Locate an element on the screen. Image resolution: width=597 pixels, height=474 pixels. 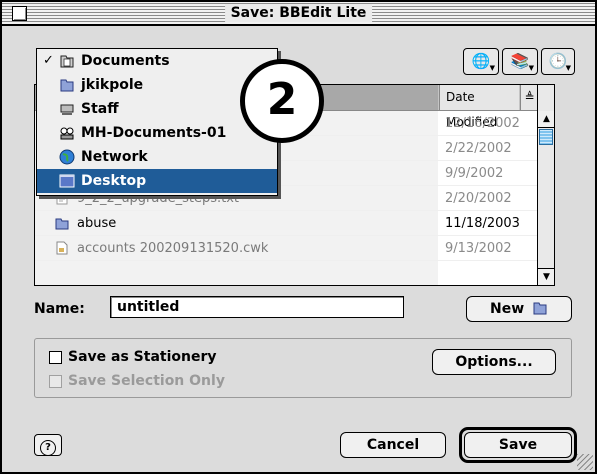
step-number-badge: 2 is located at coordinates (282, 101).